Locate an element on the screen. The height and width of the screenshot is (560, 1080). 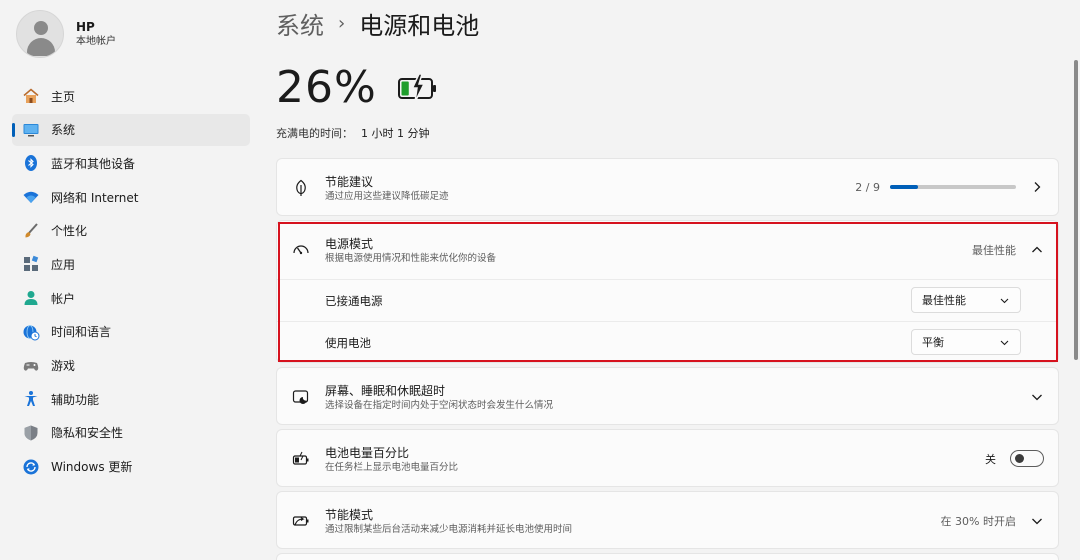
home-icon is located at coordinates (31, 96).